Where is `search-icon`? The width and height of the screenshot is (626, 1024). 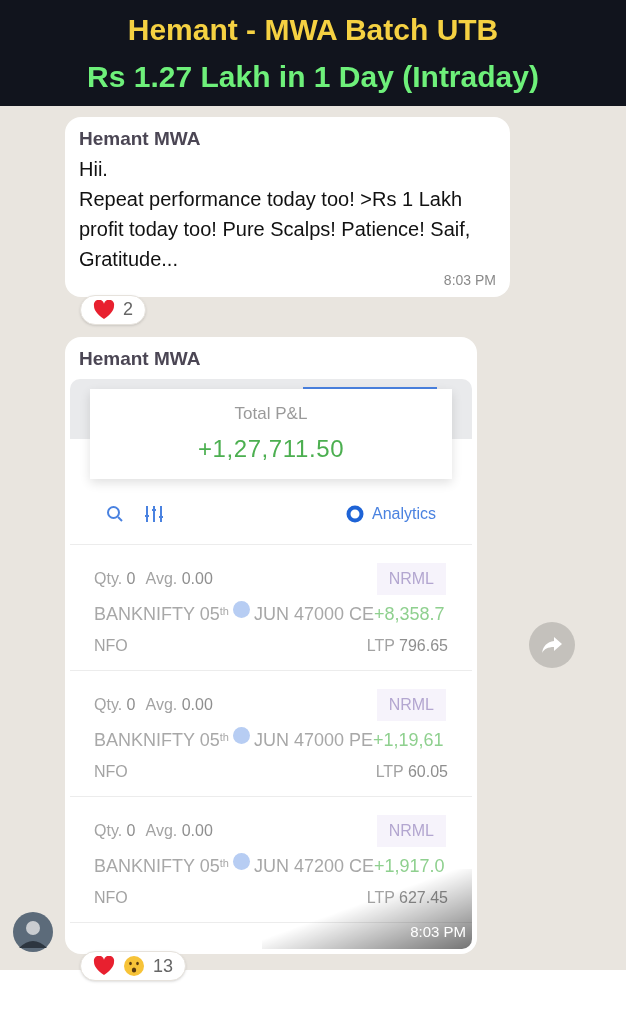
search-icon is located at coordinates (115, 513).